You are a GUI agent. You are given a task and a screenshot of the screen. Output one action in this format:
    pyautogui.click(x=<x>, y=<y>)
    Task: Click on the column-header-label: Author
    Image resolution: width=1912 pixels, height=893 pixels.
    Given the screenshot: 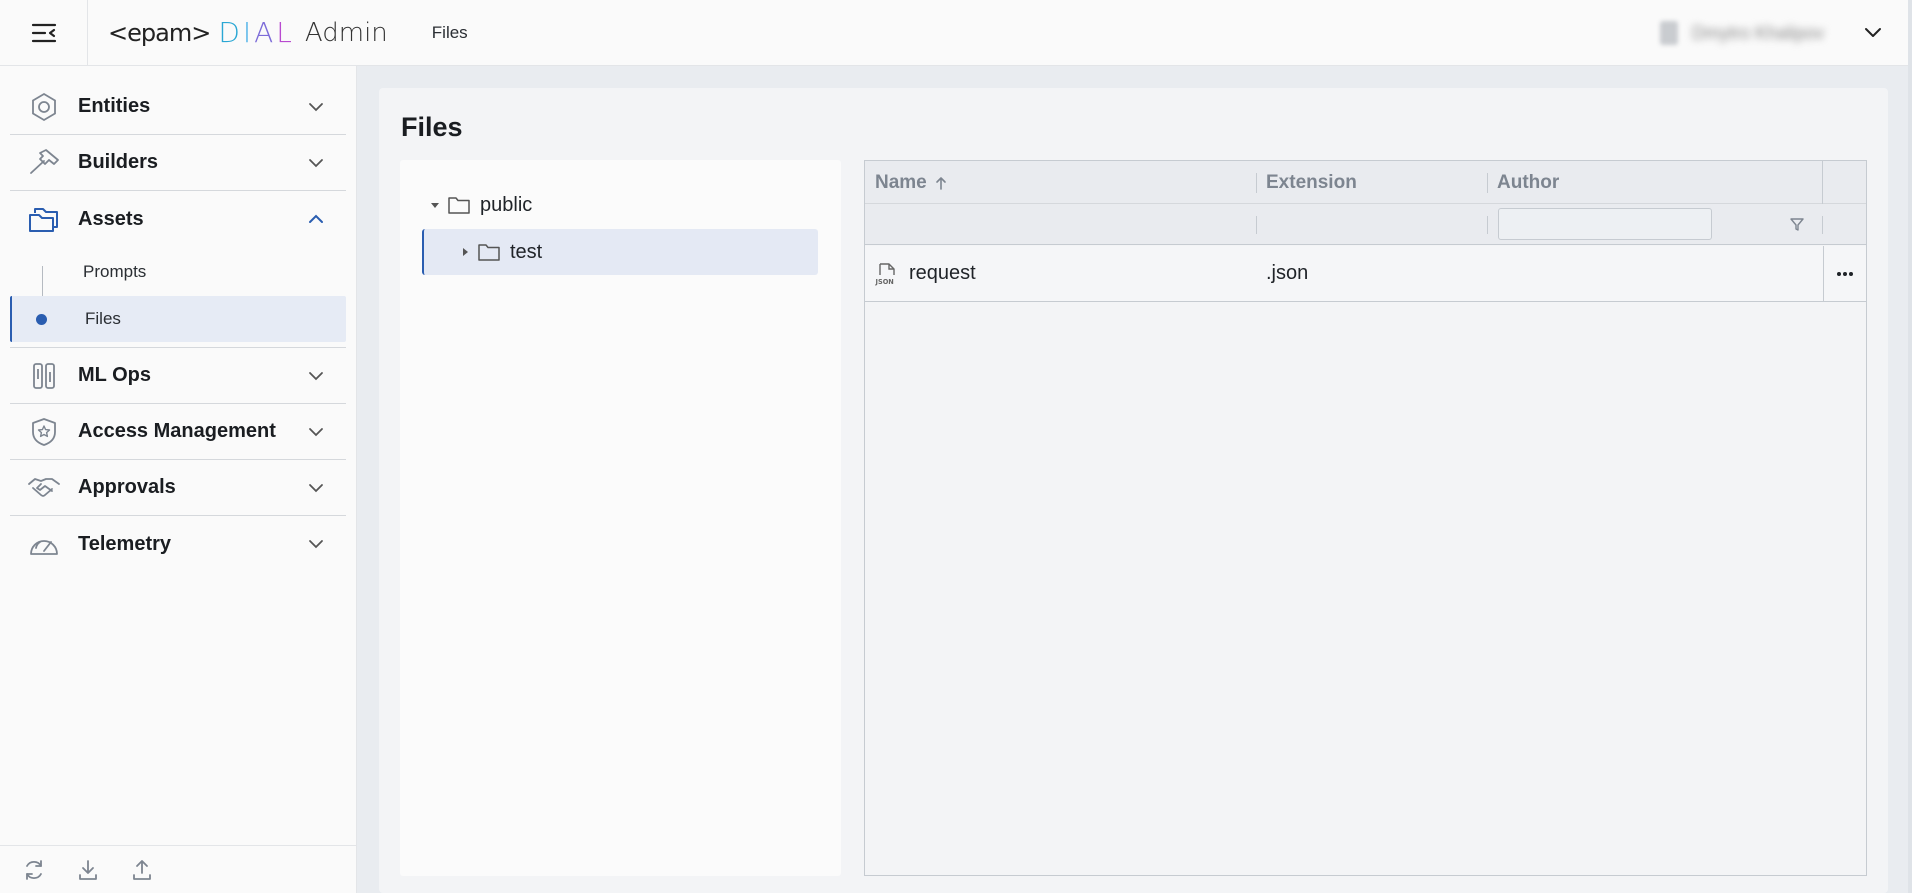 What is the action you would take?
    pyautogui.click(x=1528, y=182)
    